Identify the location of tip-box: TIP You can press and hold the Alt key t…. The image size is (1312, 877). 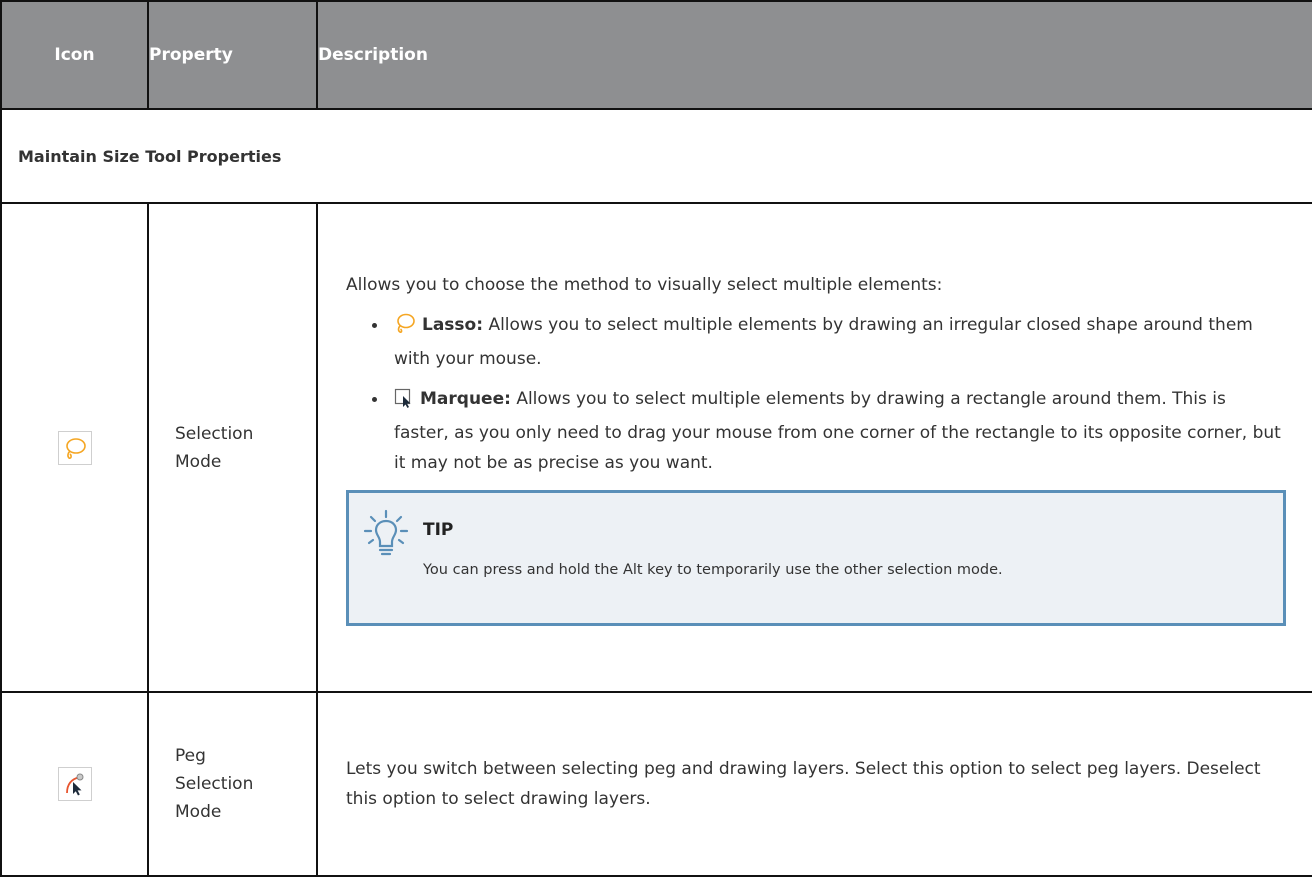
(816, 557).